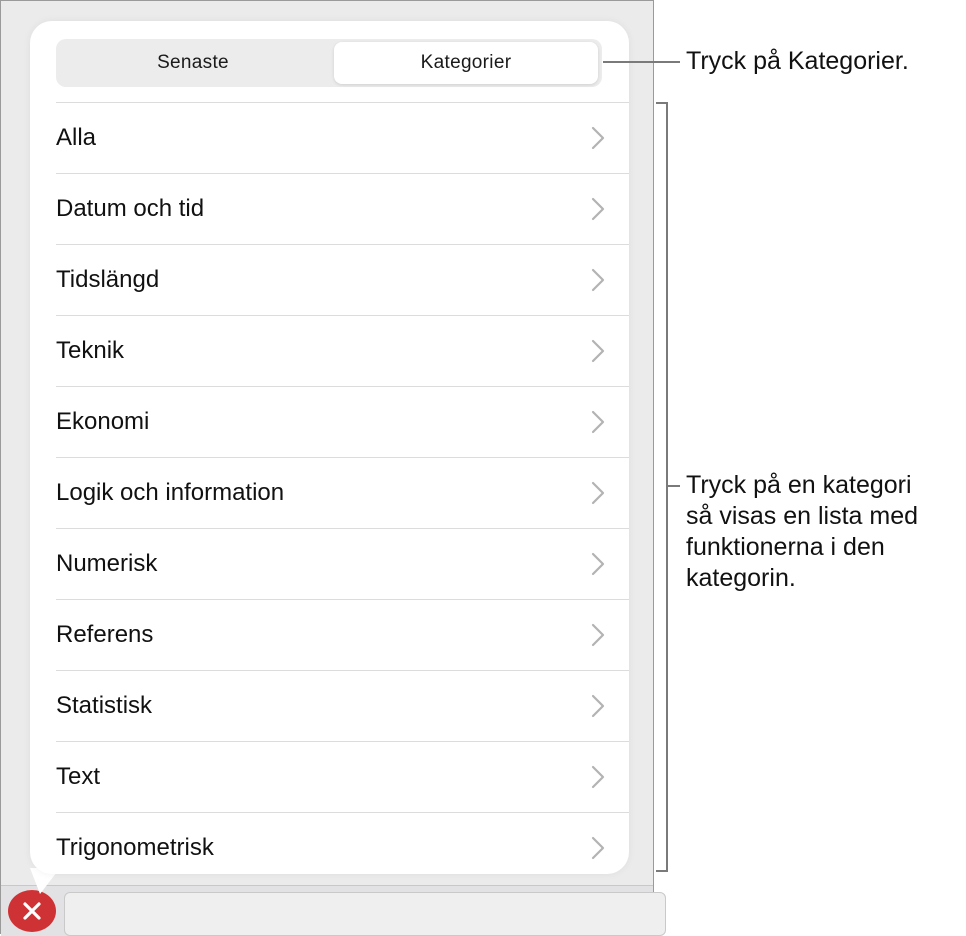  I want to click on category-row-ekonomi: Ekonomi, so click(342, 421).